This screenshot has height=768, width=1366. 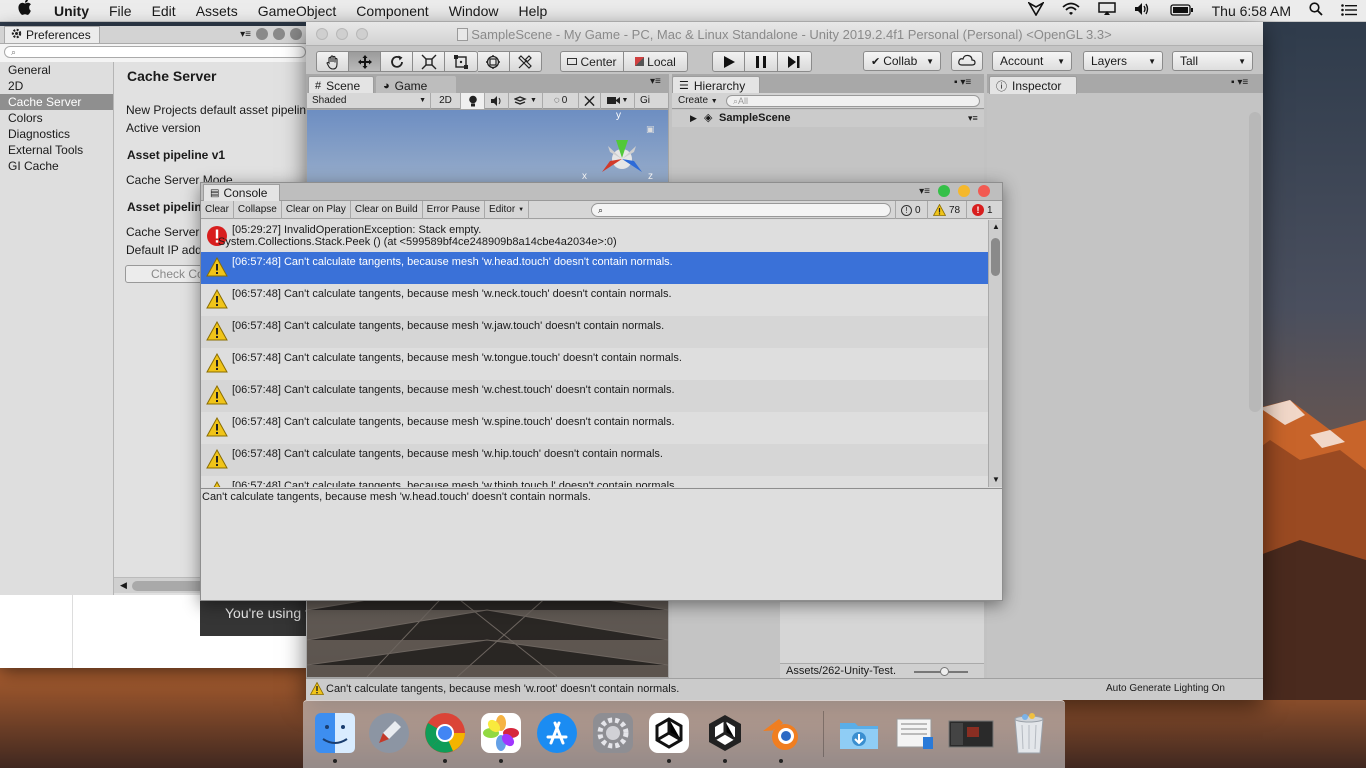 What do you see at coordinates (1182, 11) in the screenshot?
I see `battery-icon` at bounding box center [1182, 11].